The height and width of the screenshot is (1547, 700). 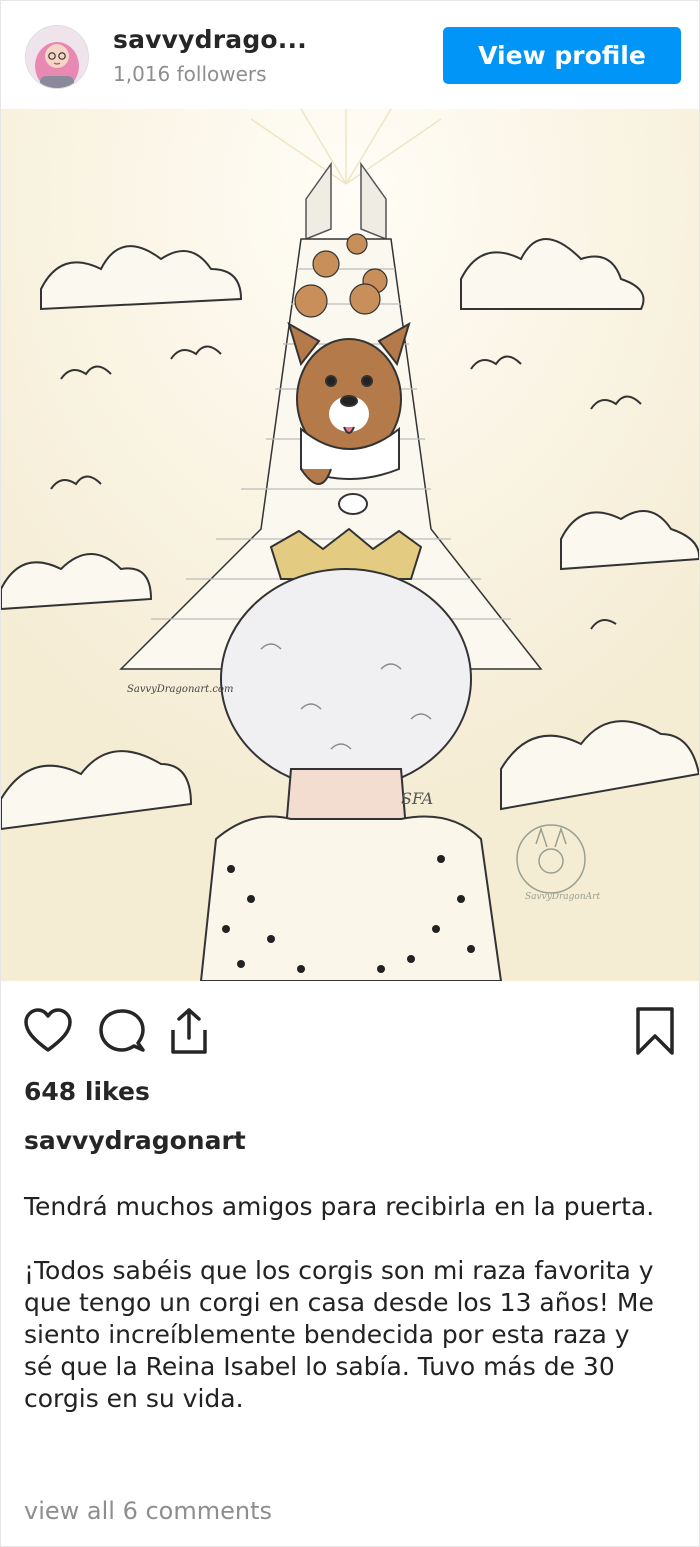 What do you see at coordinates (57, 57) in the screenshot?
I see `avatar` at bounding box center [57, 57].